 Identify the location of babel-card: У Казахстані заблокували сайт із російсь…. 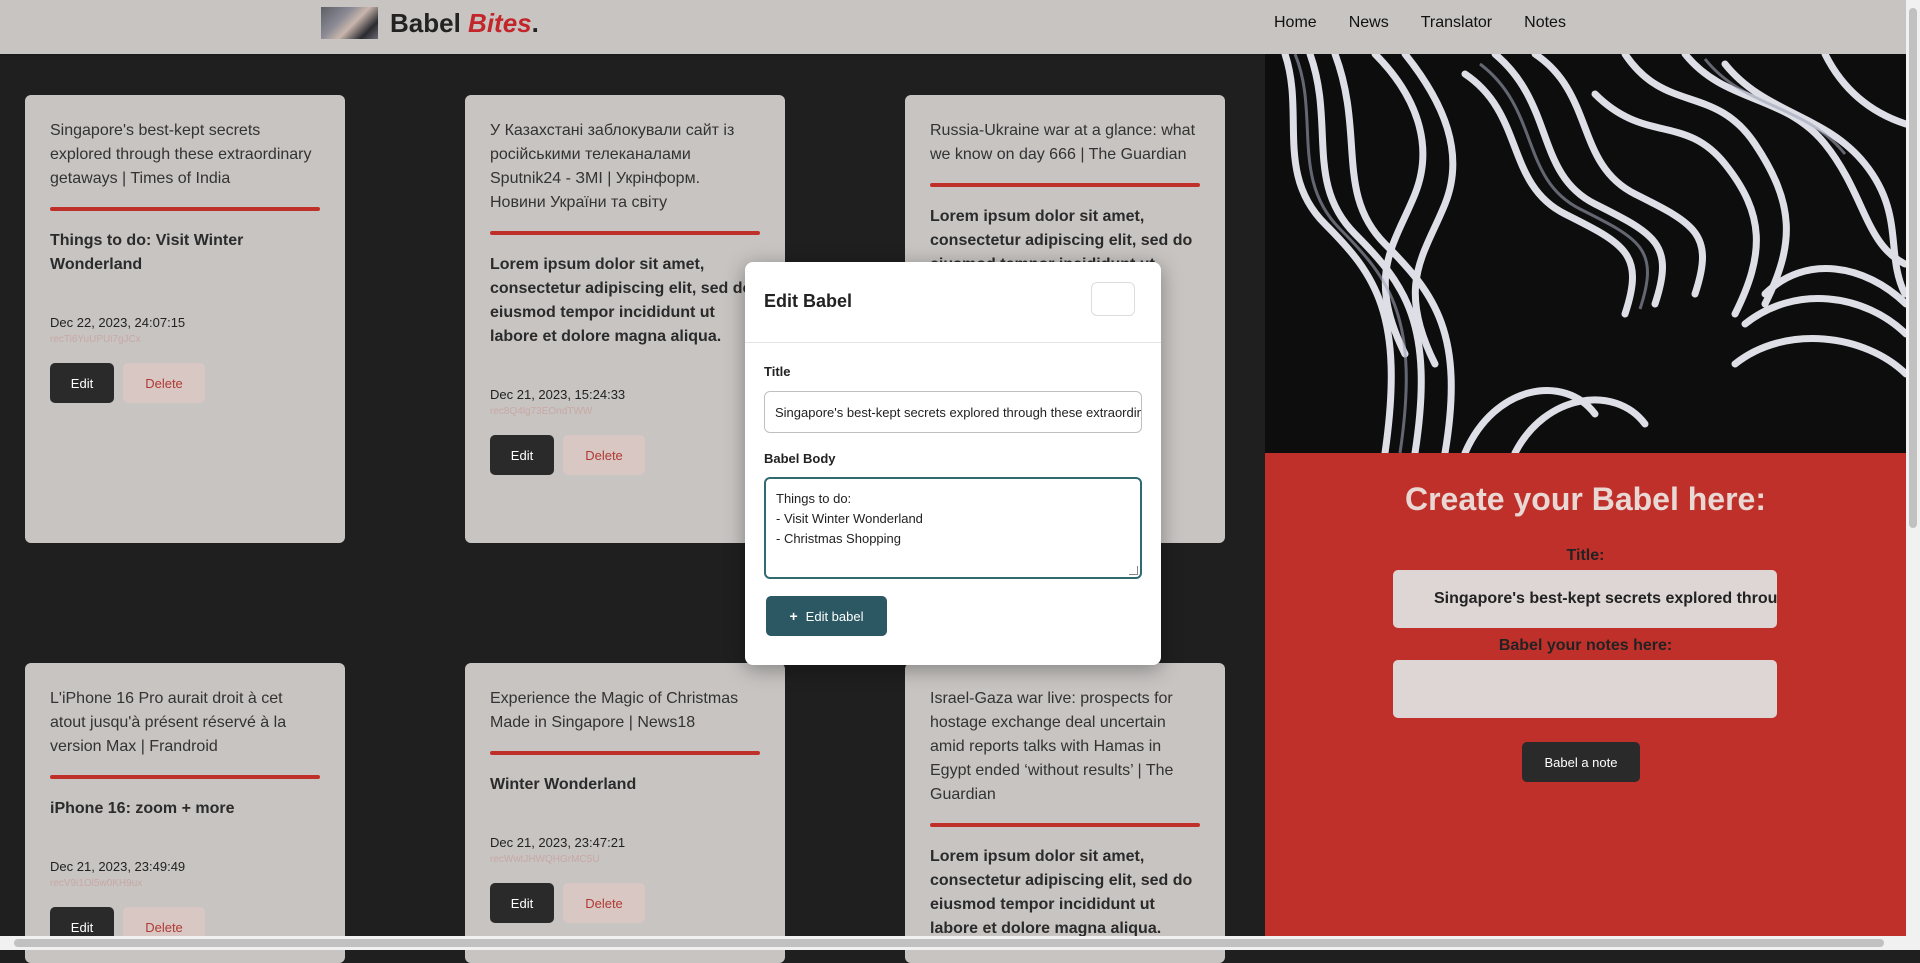
(625, 319).